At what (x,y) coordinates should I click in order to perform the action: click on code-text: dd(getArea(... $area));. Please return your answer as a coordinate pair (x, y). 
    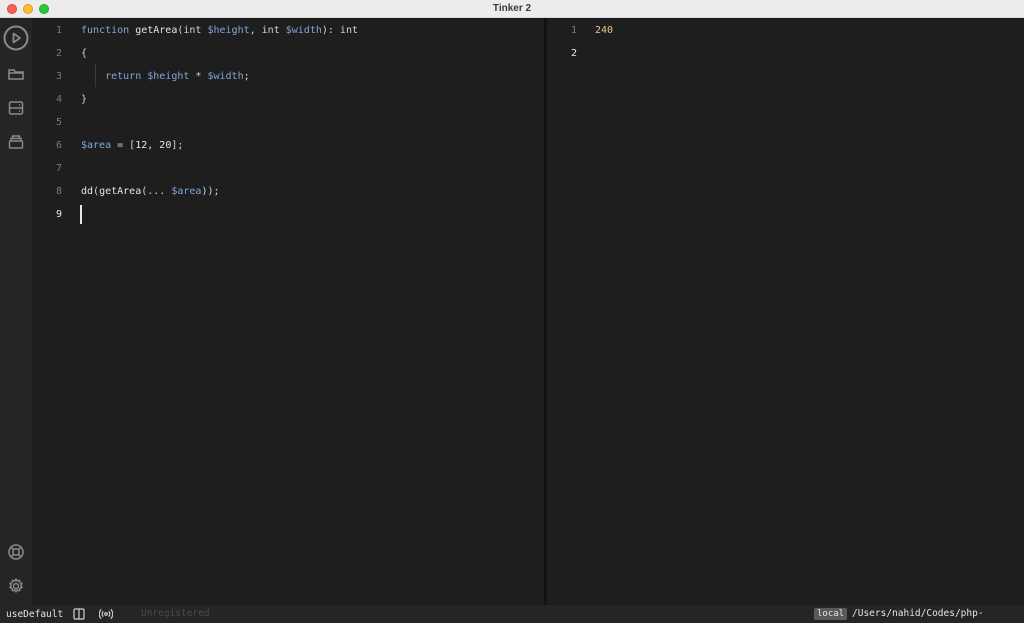
    Looking at the image, I should click on (150, 191).